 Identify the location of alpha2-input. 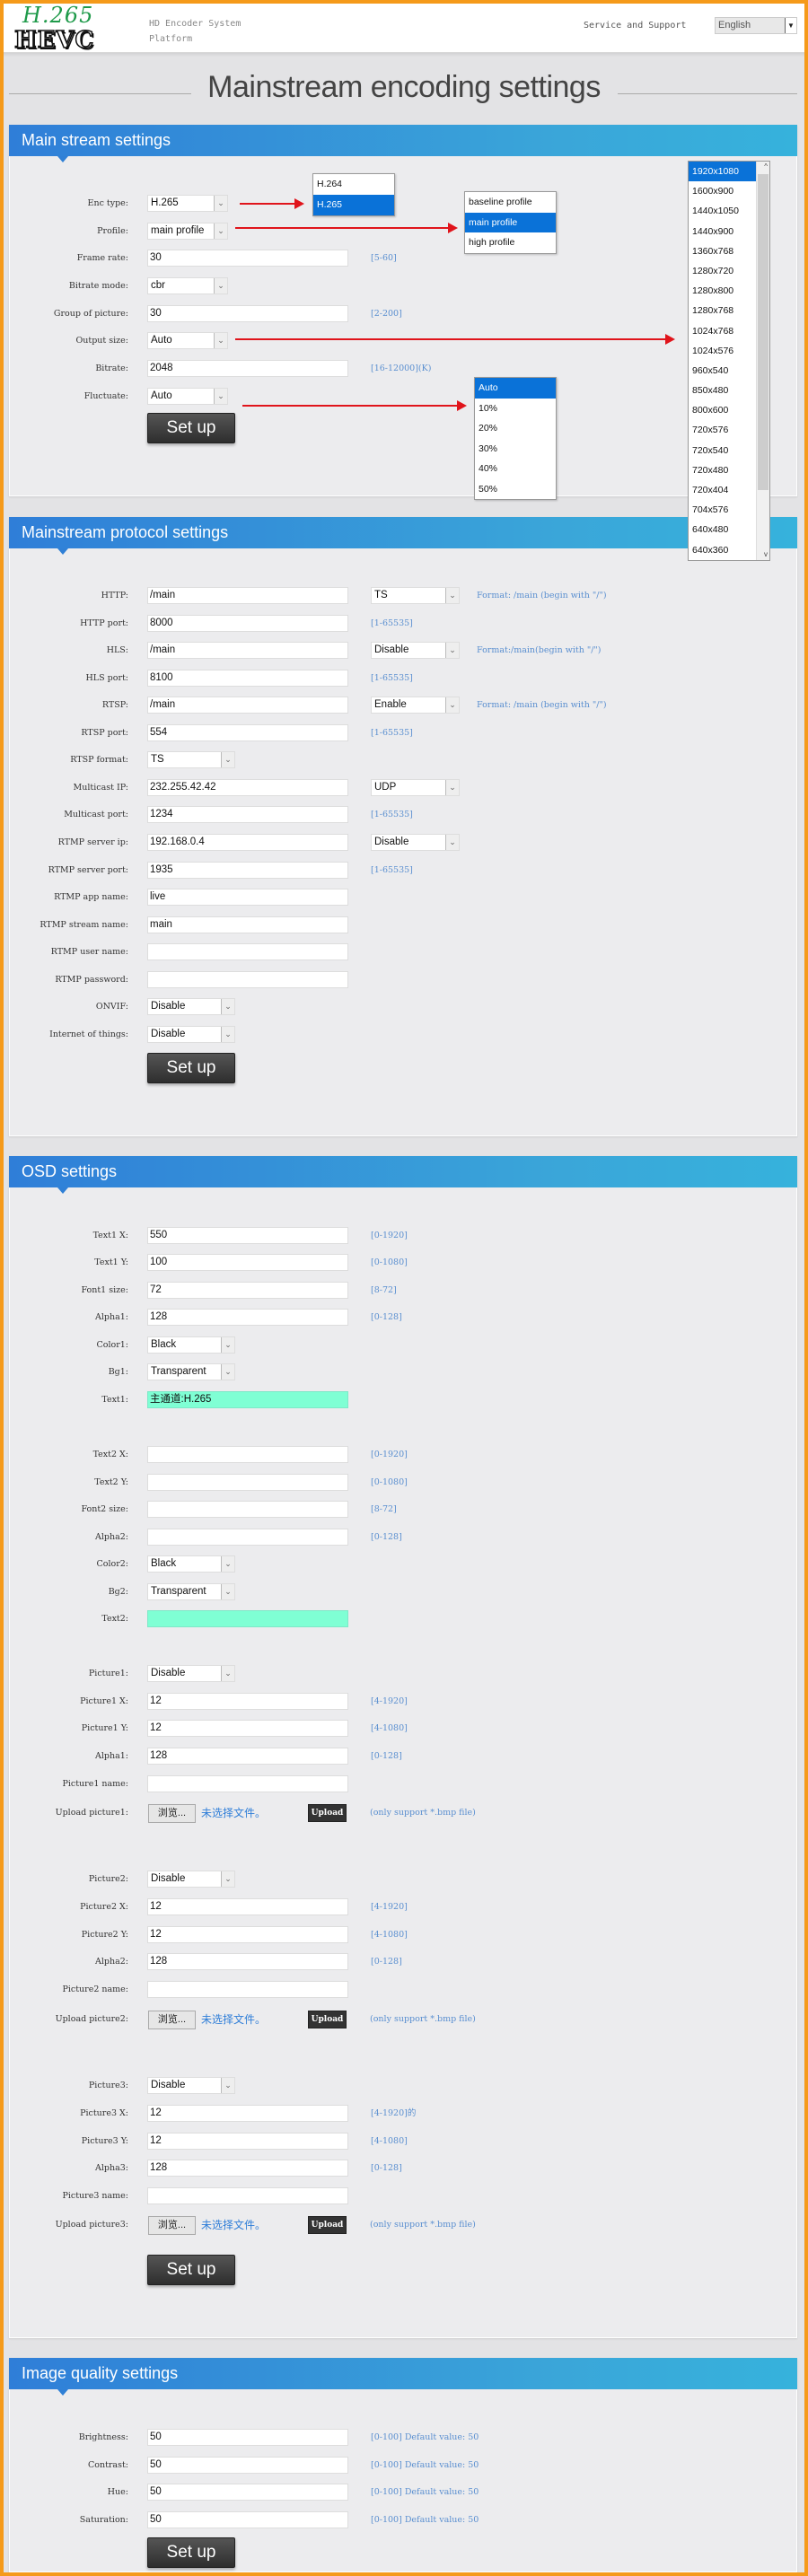
(248, 1537).